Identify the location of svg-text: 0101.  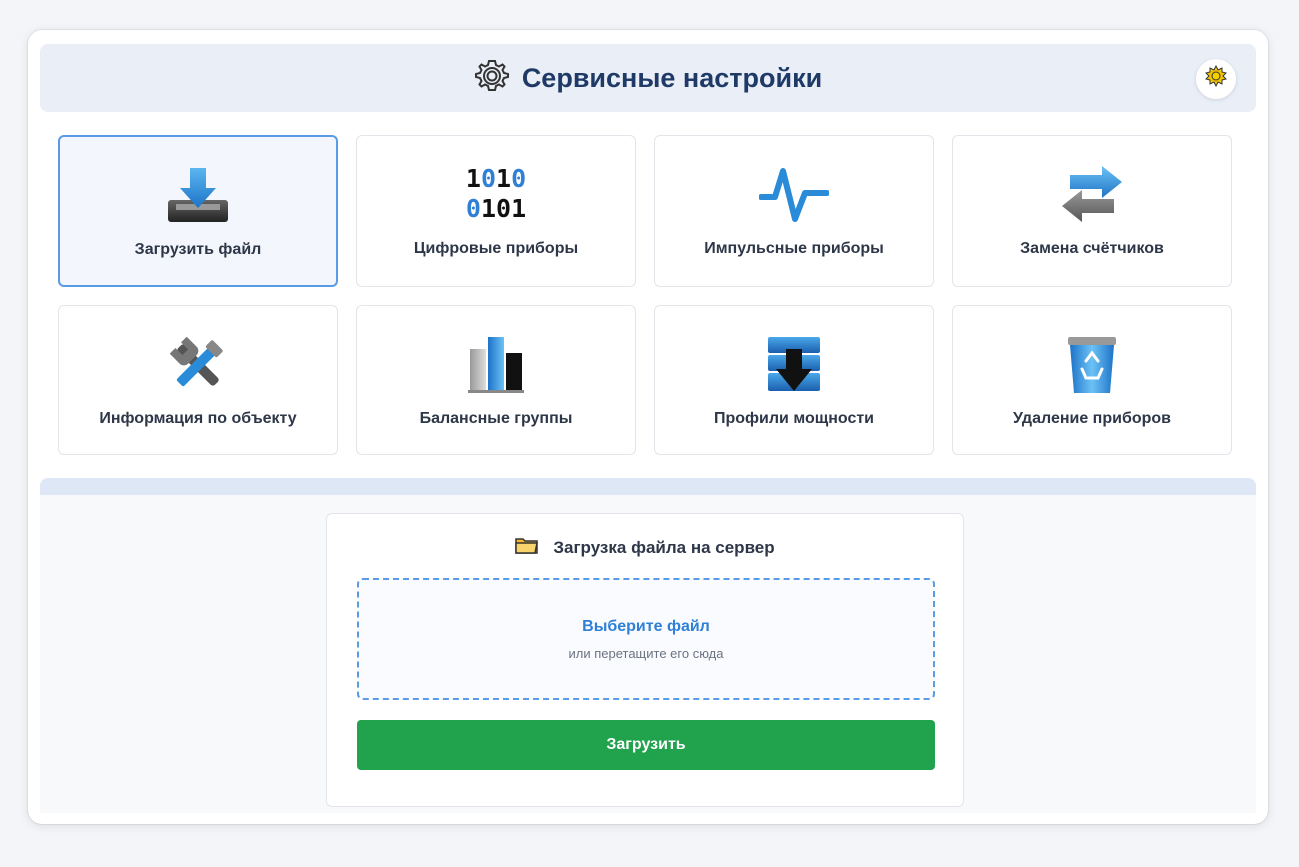
(496, 208).